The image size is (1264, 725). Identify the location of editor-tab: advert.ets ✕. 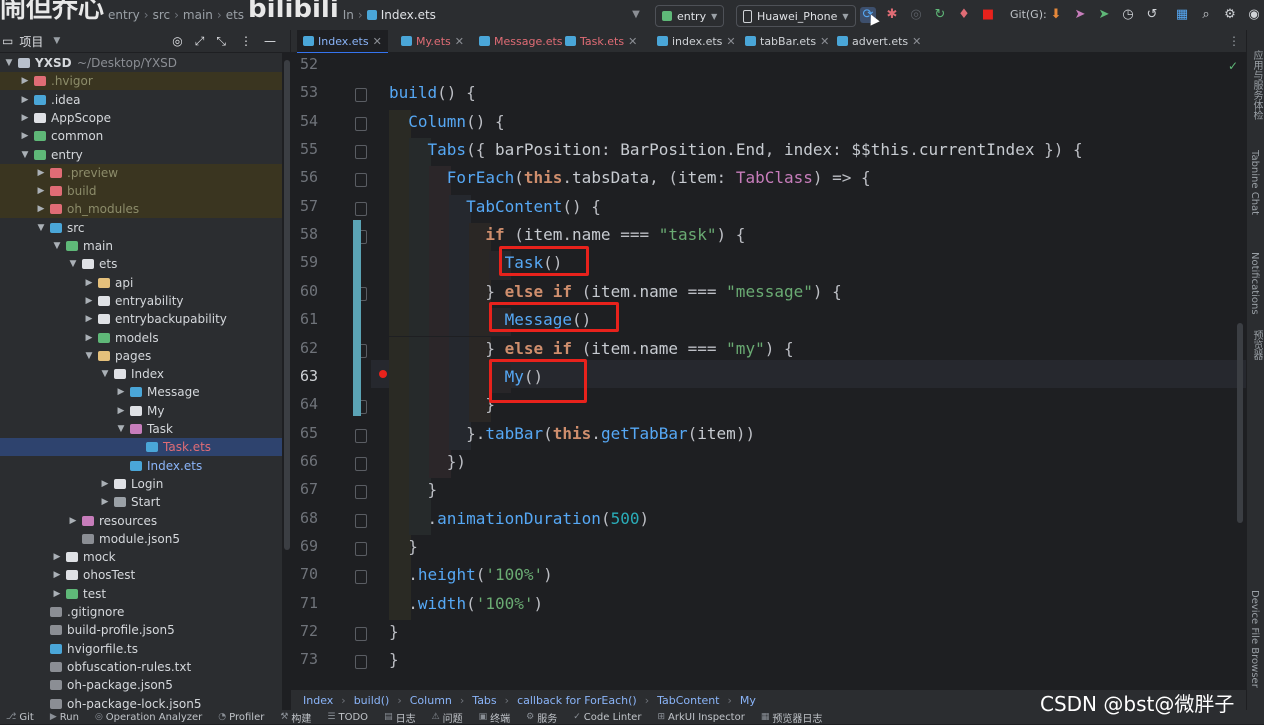
(879, 41).